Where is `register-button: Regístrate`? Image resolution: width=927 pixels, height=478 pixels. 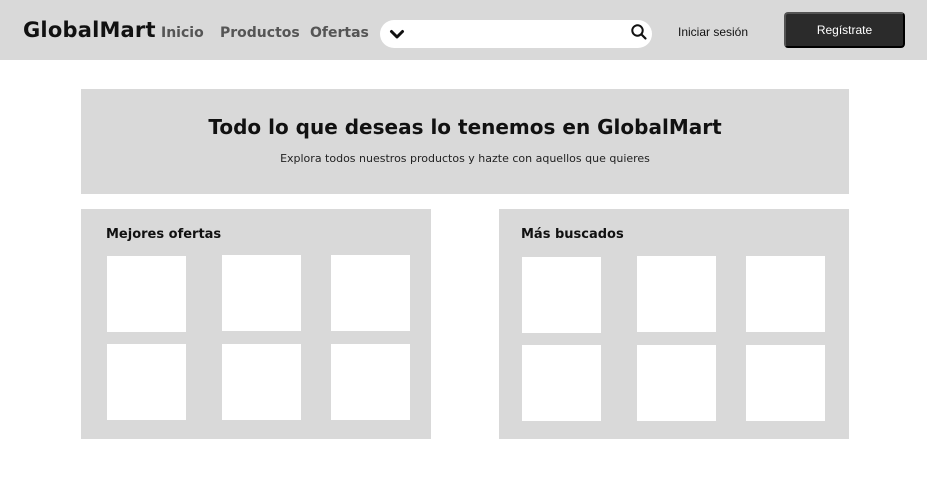
register-button: Regístrate is located at coordinates (844, 30).